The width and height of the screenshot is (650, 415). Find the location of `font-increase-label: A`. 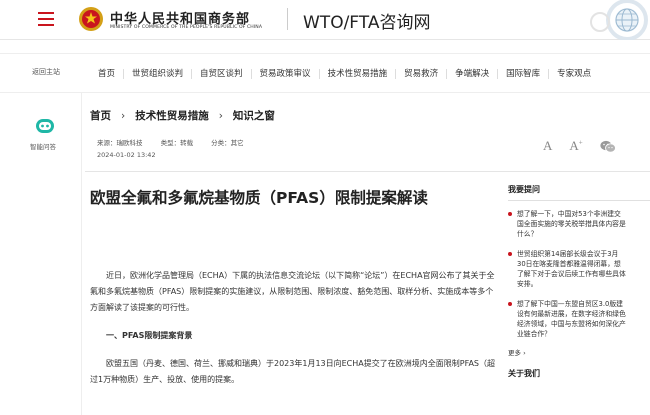

font-increase-label: A is located at coordinates (574, 145).